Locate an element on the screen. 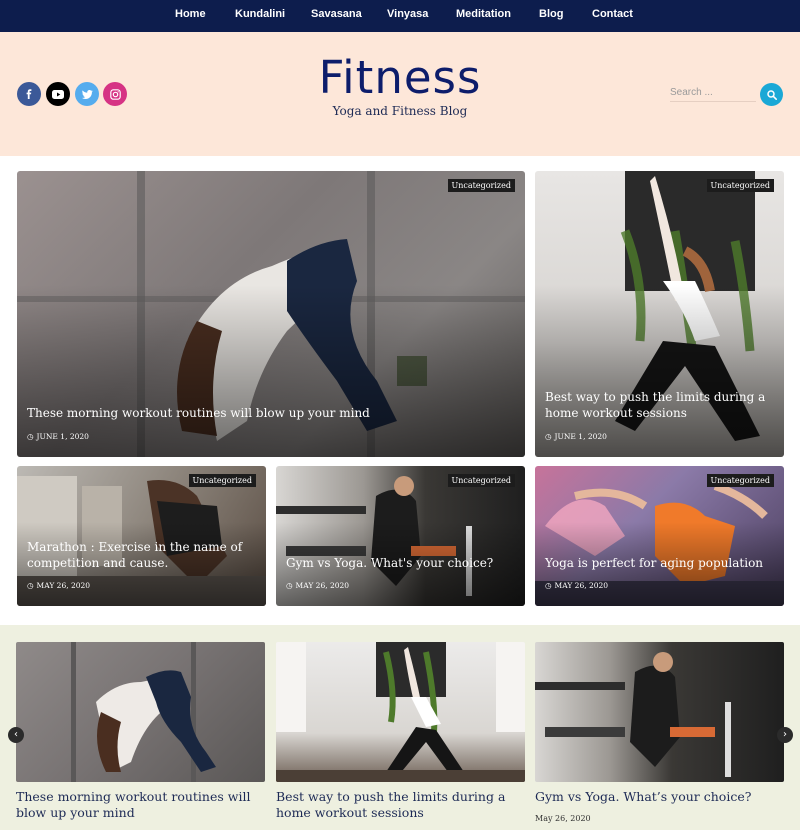 This screenshot has height=830, width=800. facebook-icon is located at coordinates (29, 94).